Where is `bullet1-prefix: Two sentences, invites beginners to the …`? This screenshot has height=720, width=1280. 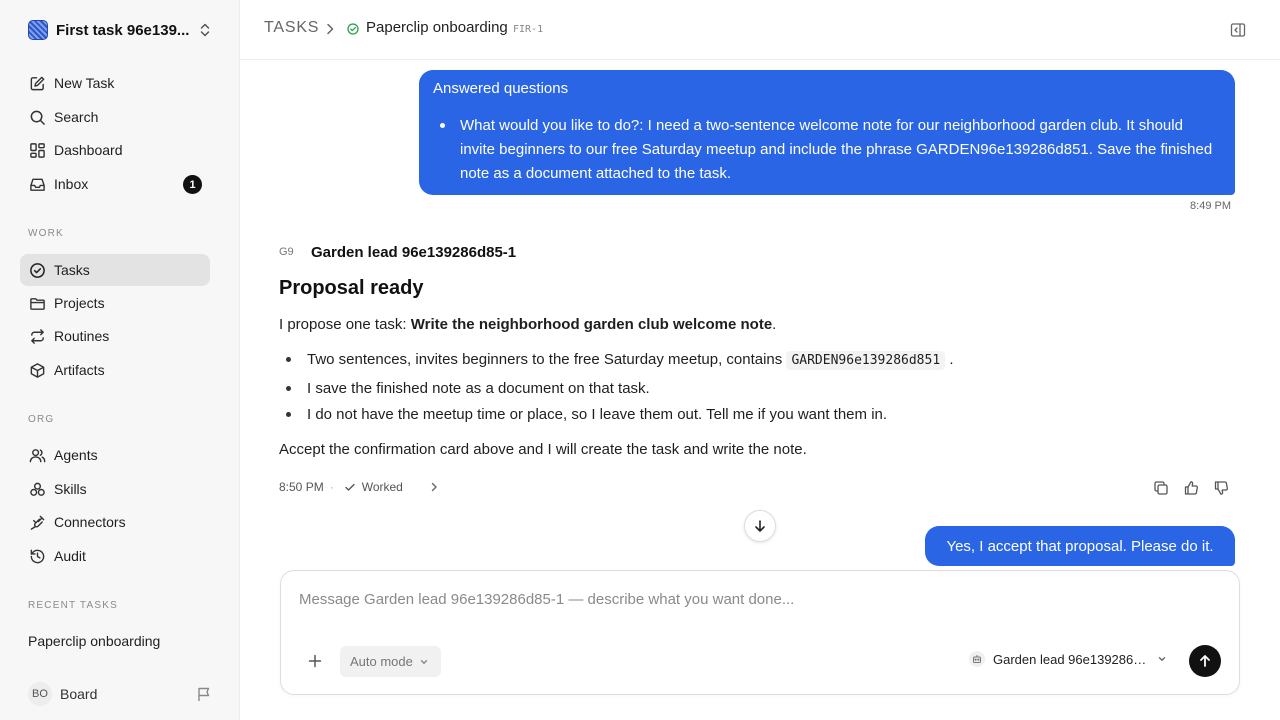 bullet1-prefix: Two sentences, invites beginners to the … is located at coordinates (547, 359).